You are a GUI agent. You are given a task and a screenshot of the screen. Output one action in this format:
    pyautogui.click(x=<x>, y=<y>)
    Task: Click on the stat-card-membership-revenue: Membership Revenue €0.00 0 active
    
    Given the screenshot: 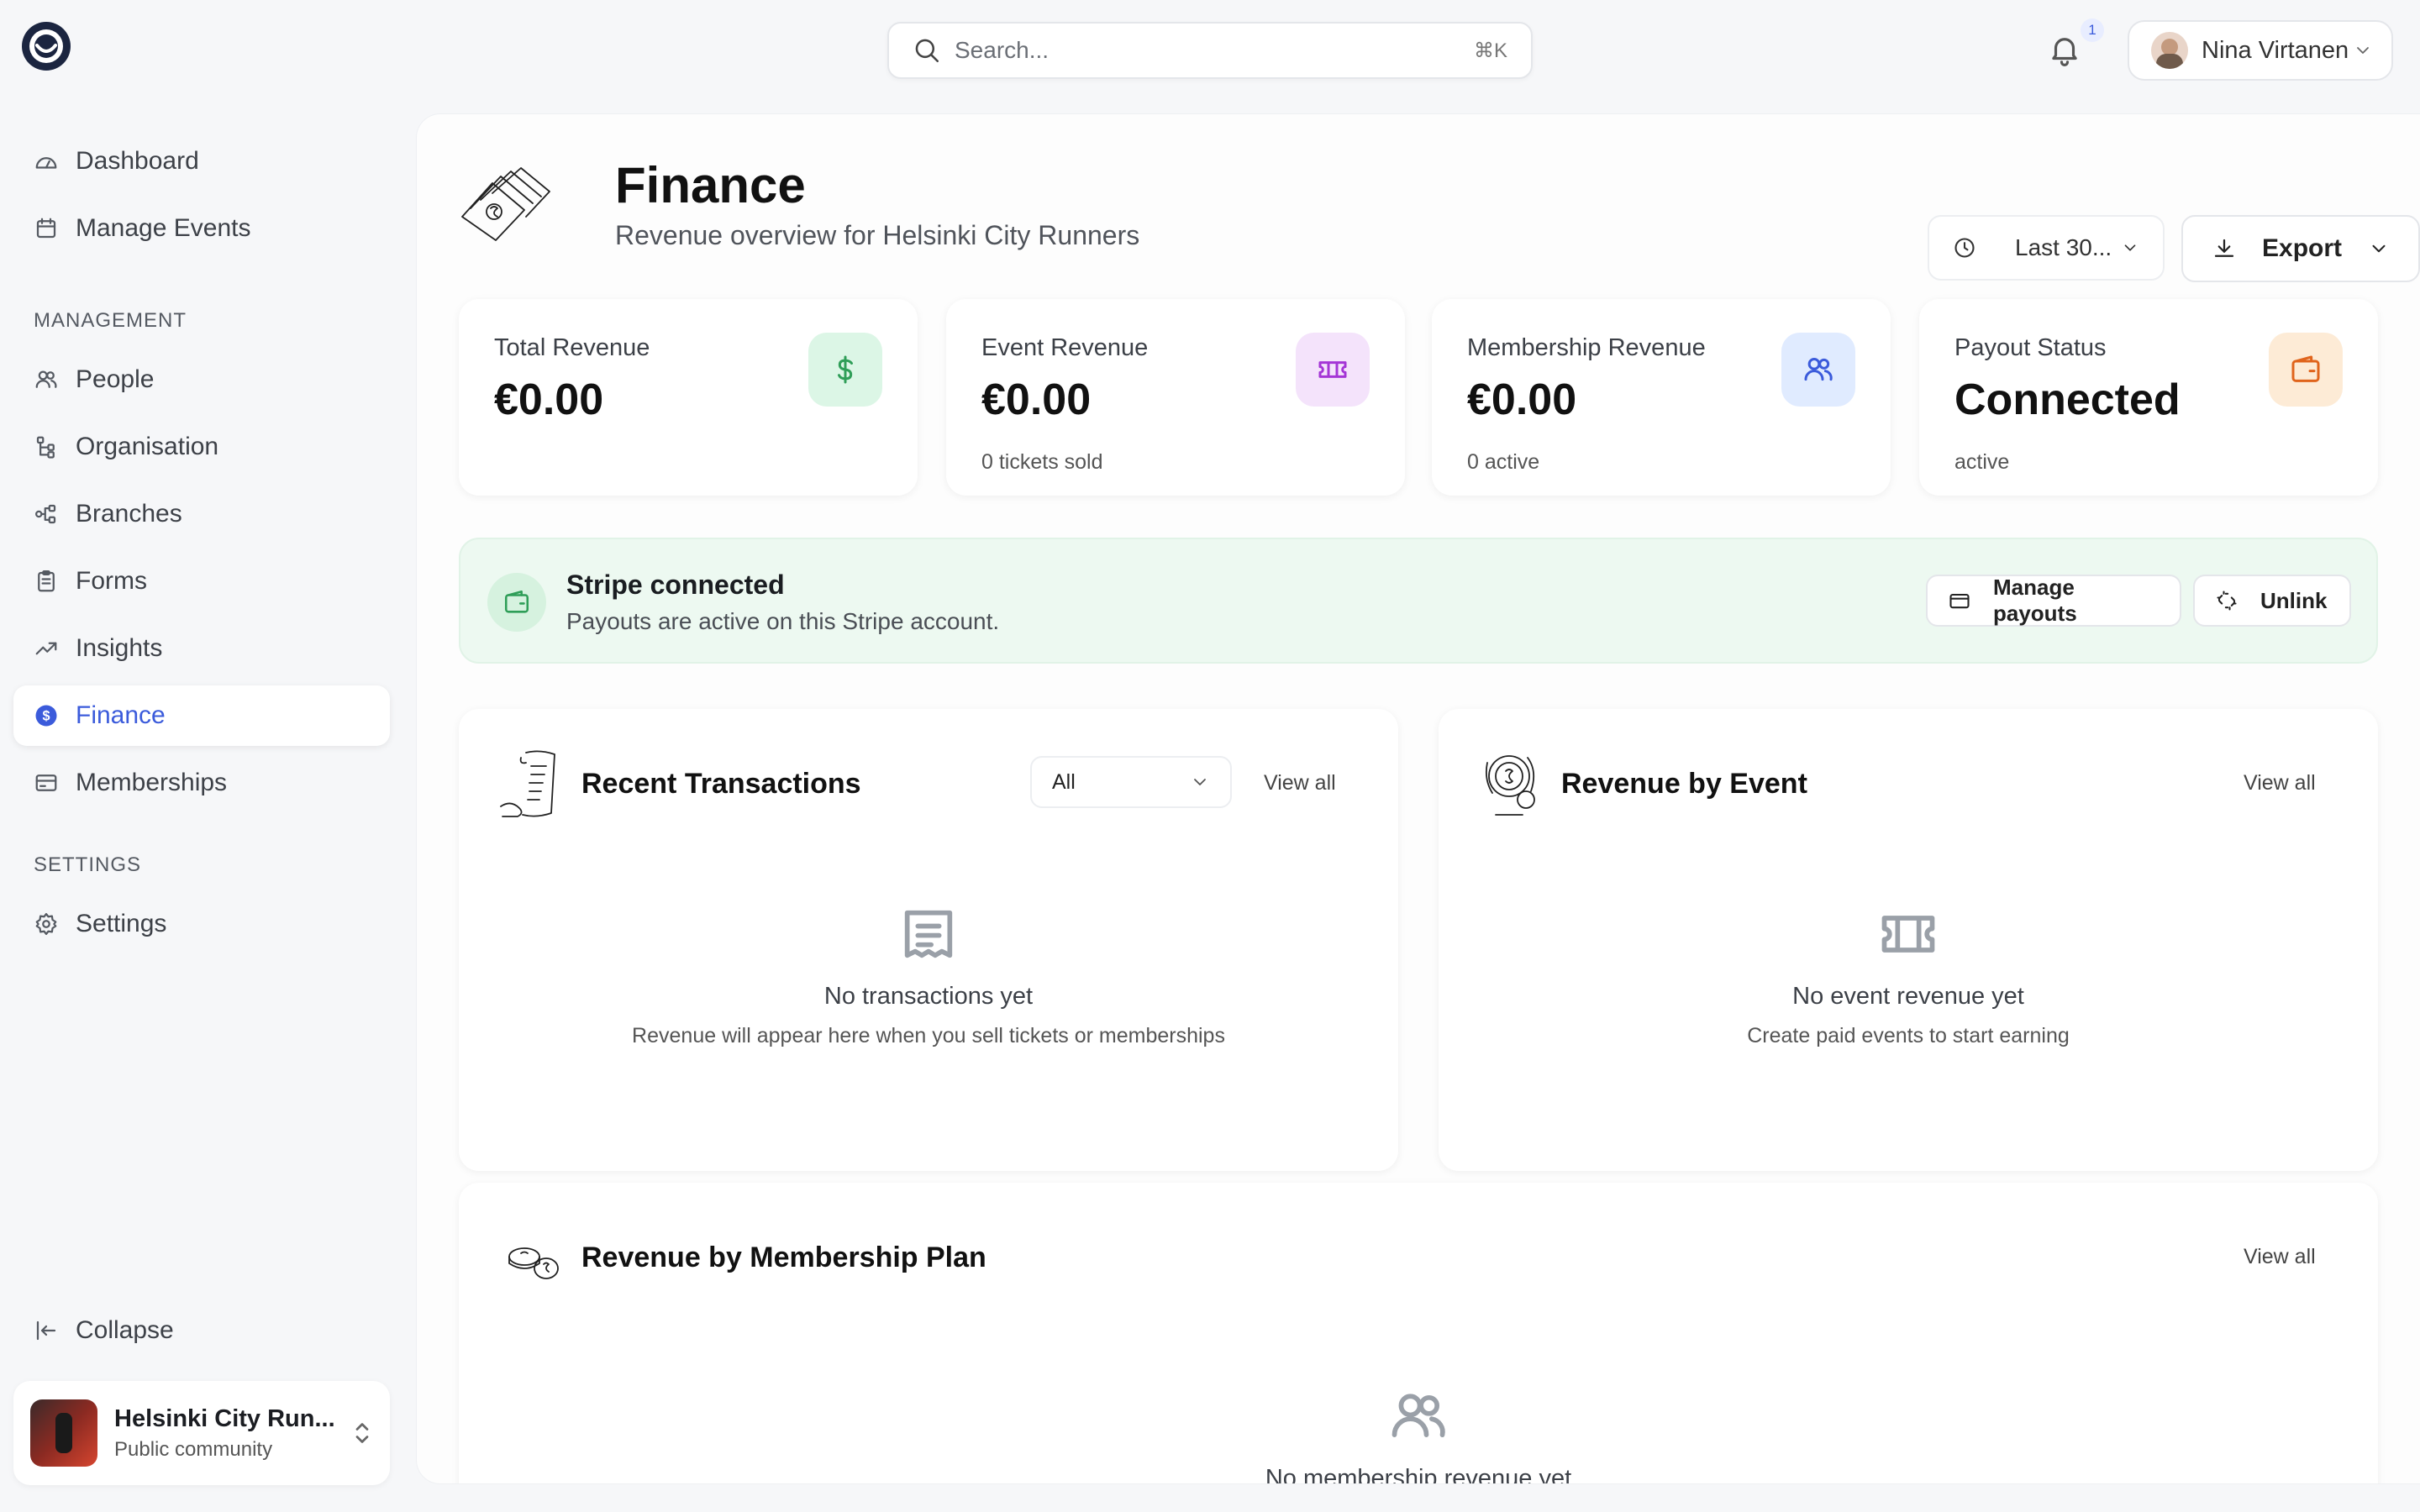 What is the action you would take?
    pyautogui.click(x=1661, y=397)
    